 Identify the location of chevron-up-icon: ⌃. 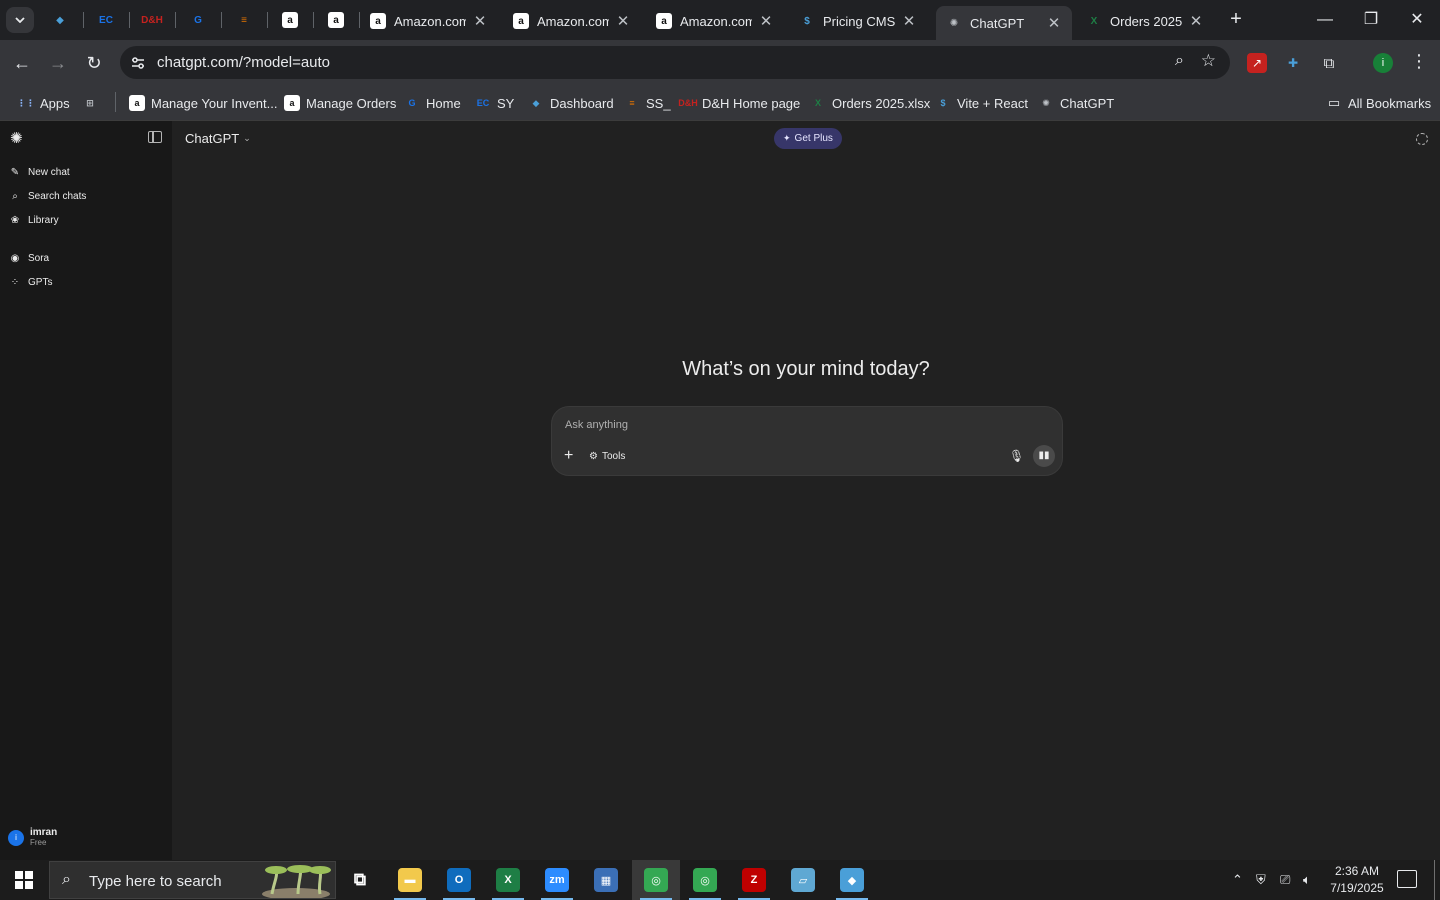
(1237, 880).